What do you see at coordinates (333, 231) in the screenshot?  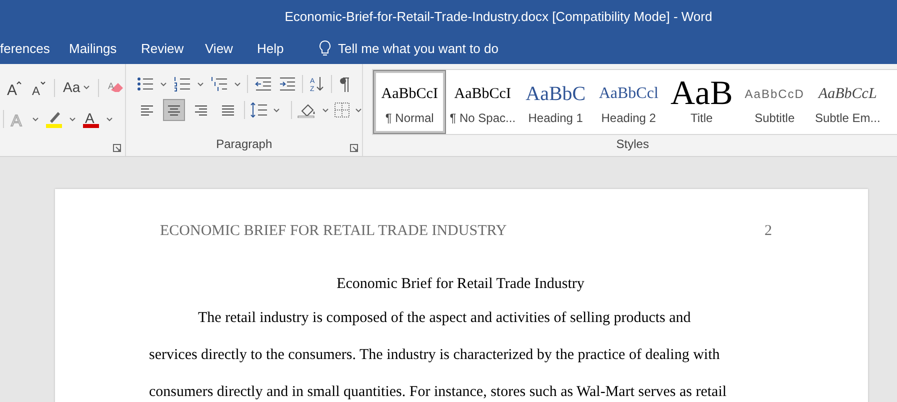 I see `page-header: ECONOMIC BRIEF FOR RETAIL TRADE INDUSTRY` at bounding box center [333, 231].